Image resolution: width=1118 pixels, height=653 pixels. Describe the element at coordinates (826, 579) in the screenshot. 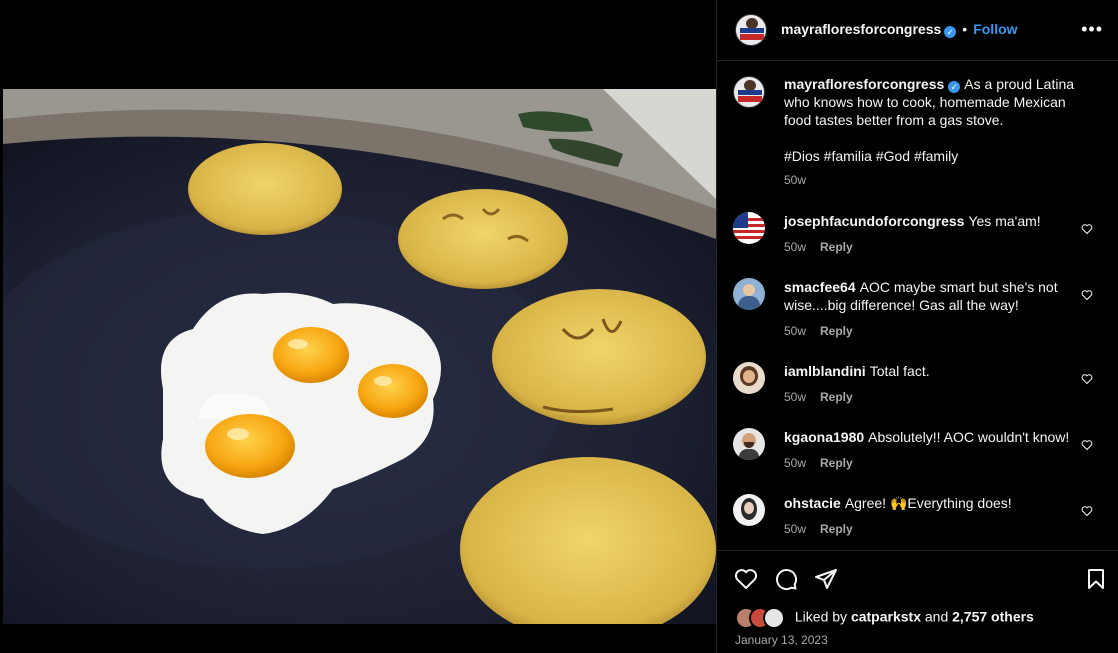

I see `share-icon` at that location.